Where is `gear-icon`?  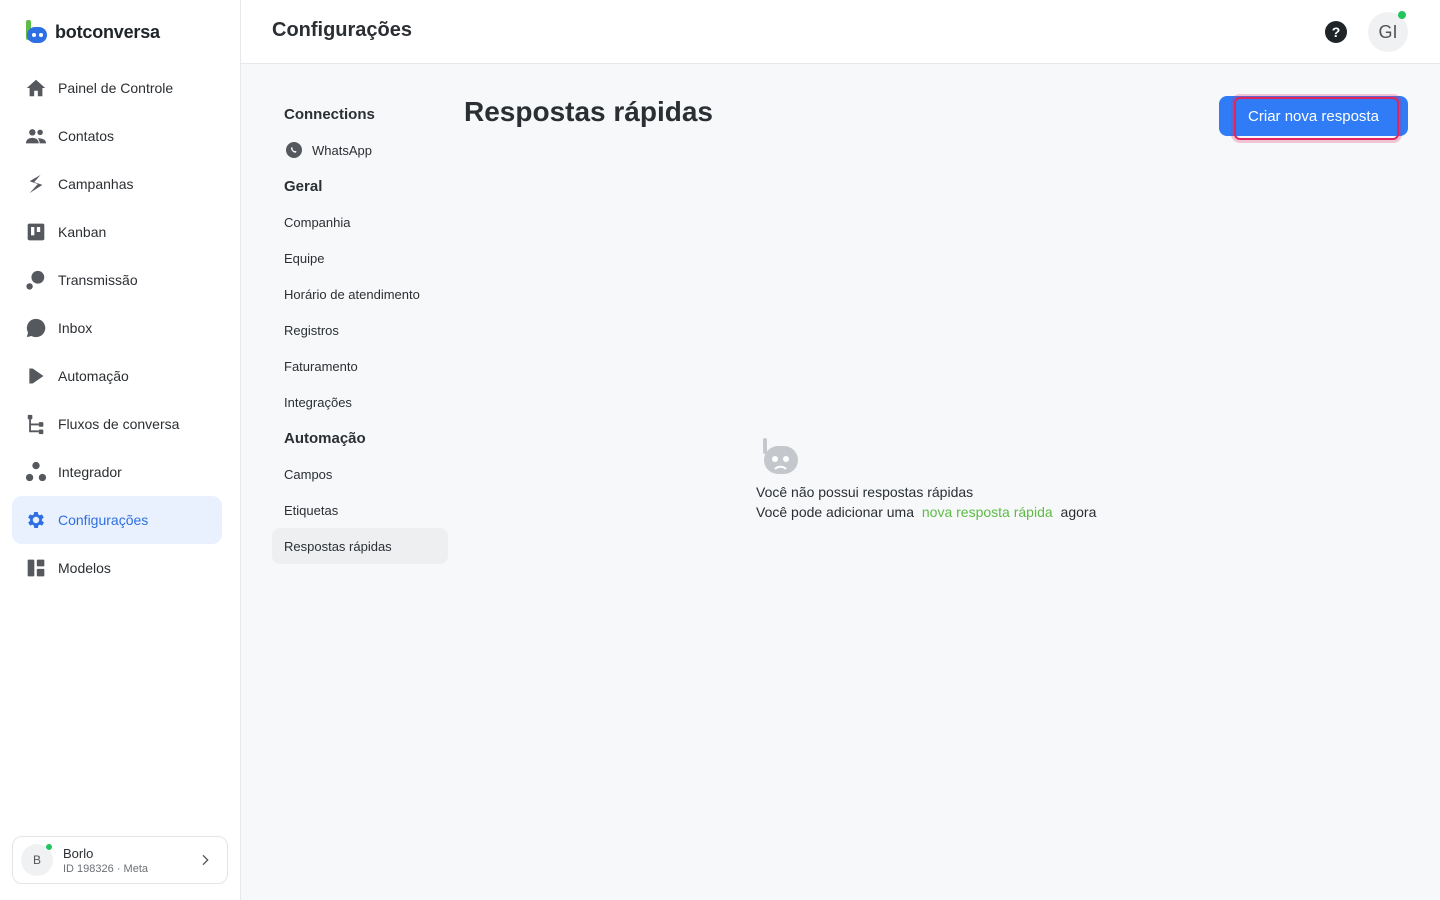
gear-icon is located at coordinates (36, 520).